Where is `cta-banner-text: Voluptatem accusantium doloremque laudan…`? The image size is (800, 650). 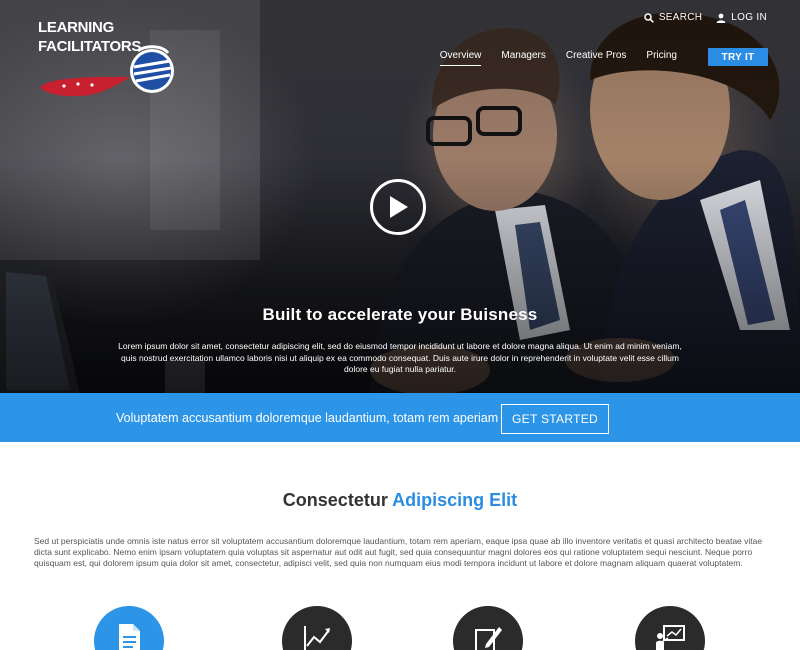
cta-banner-text: Voluptatem accusantium doloremque laudan… is located at coordinates (307, 418).